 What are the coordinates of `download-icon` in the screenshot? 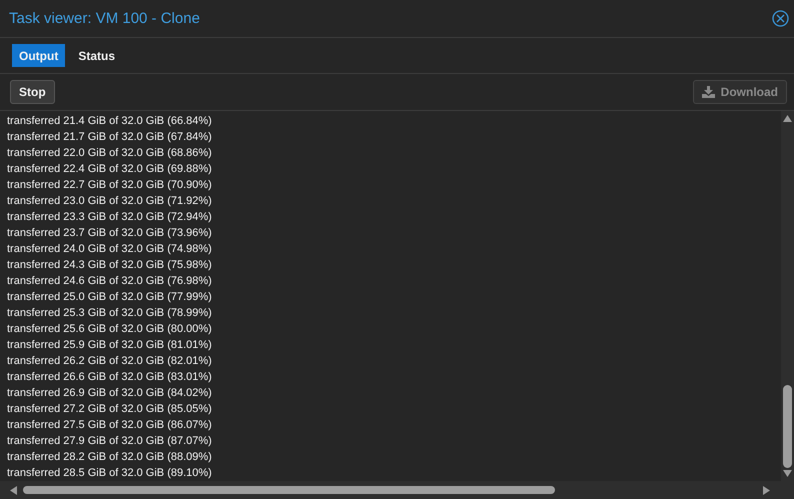 It's located at (708, 92).